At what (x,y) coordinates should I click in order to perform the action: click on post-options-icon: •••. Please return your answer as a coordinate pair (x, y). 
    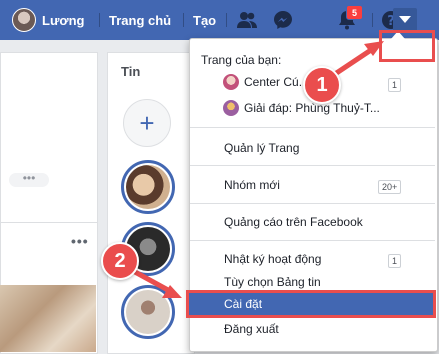
    Looking at the image, I should click on (80, 241).